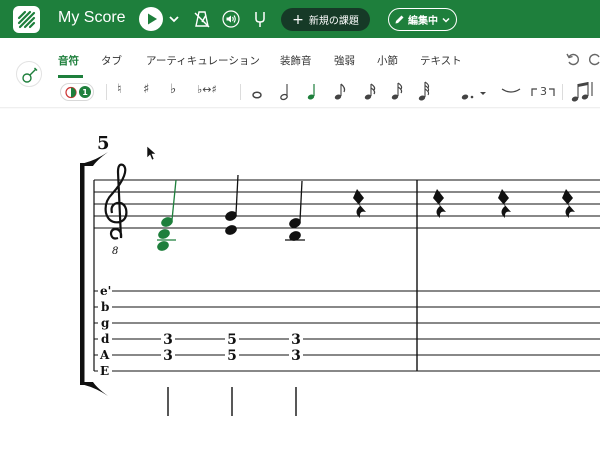  I want to click on tab-string-label: E, so click(104, 371).